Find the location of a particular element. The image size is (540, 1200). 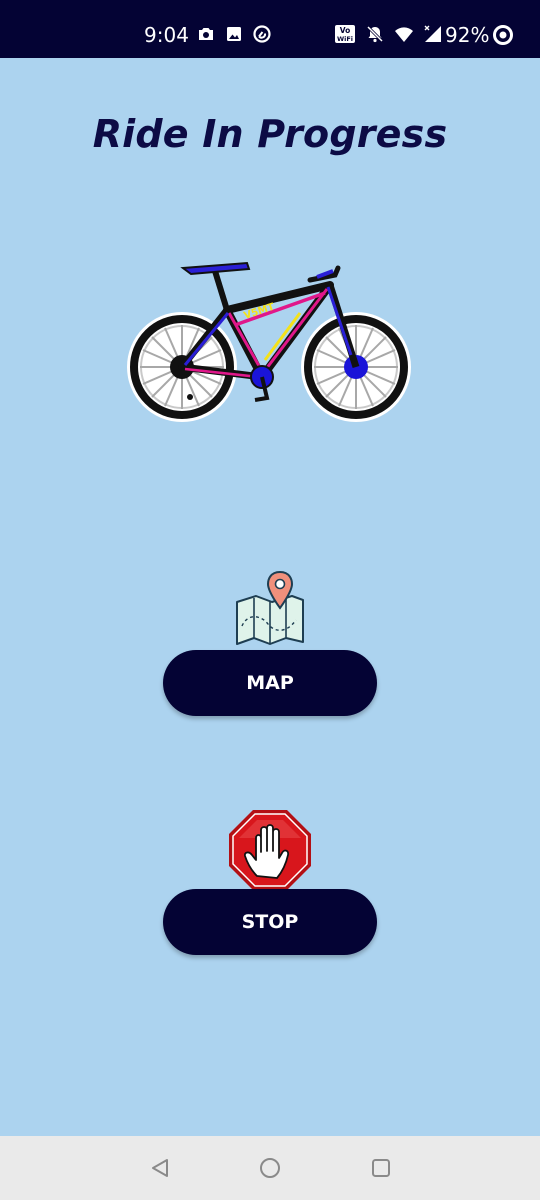

stop-button: STOP is located at coordinates (270, 922).